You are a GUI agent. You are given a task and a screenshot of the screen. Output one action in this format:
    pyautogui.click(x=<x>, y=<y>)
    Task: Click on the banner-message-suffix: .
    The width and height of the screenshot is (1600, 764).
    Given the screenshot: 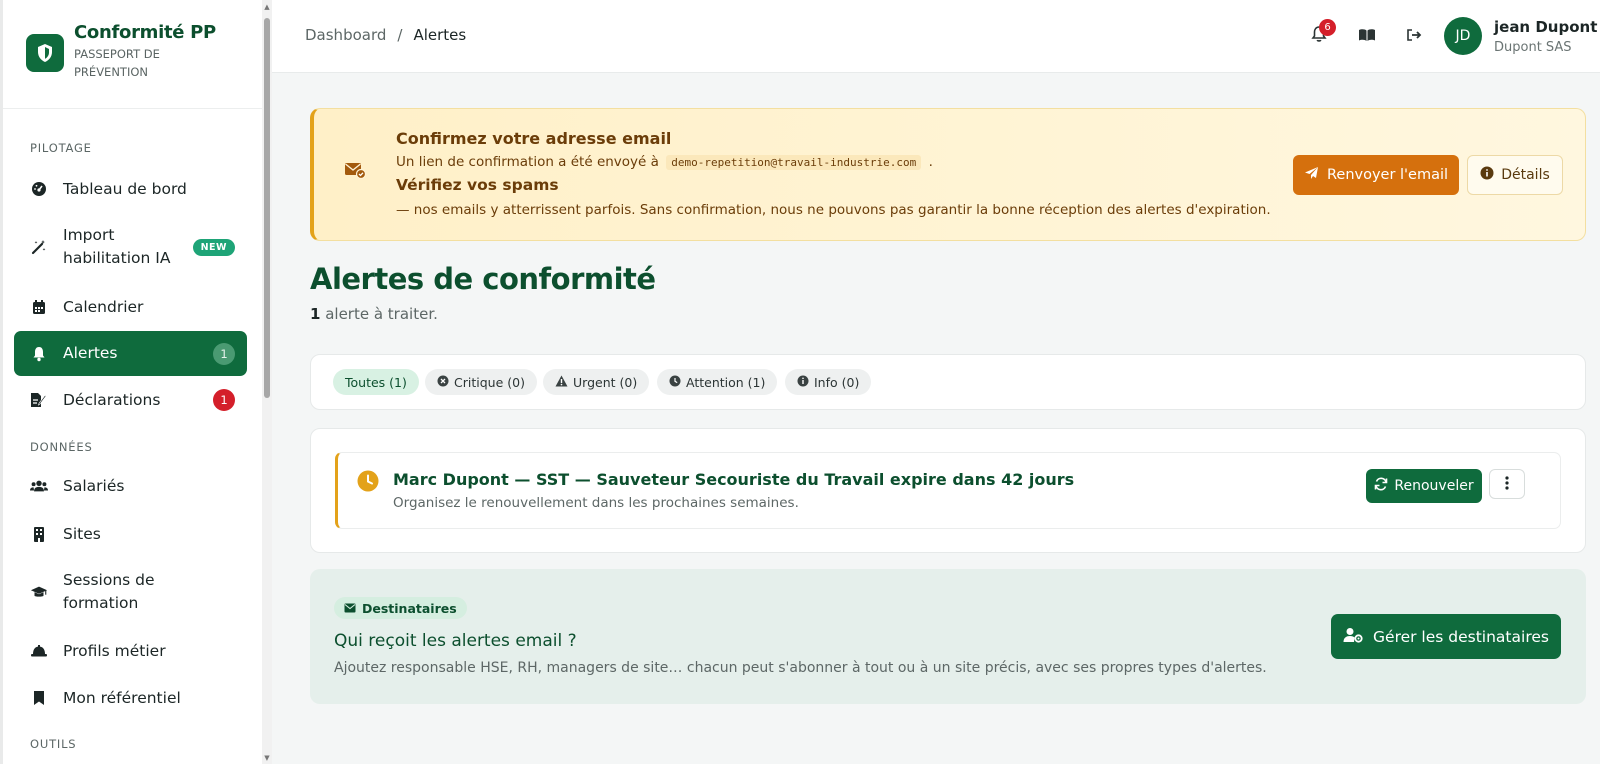 What is the action you would take?
    pyautogui.click(x=930, y=162)
    